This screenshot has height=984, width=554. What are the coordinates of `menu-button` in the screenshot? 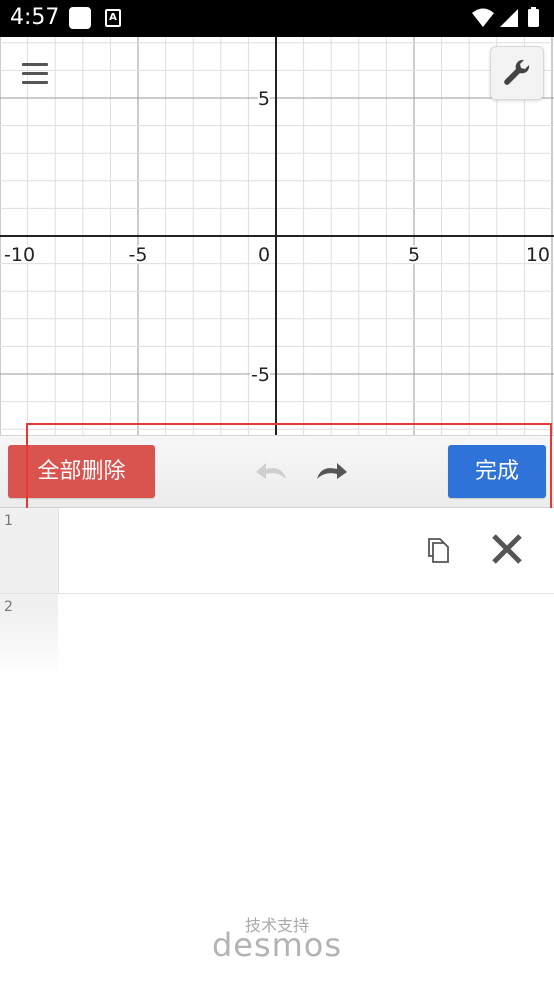 It's located at (36, 74).